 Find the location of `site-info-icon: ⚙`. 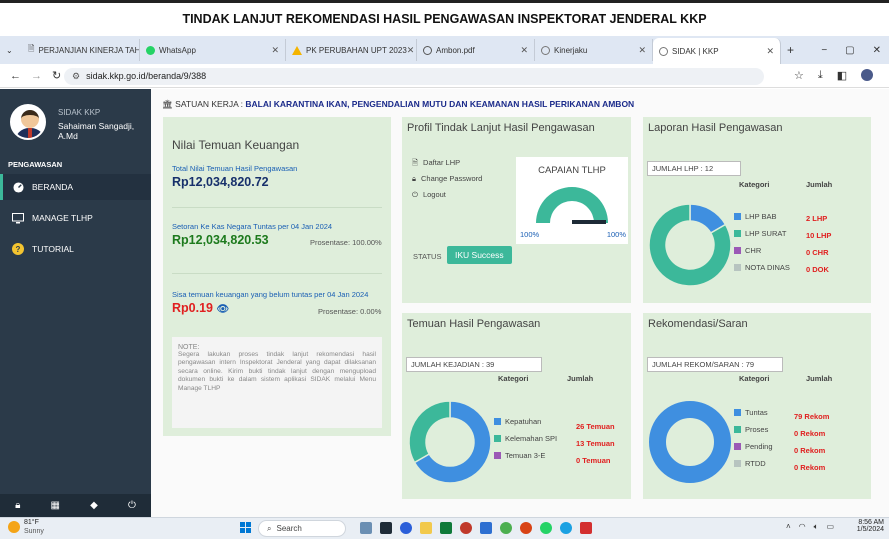

site-info-icon: ⚙ is located at coordinates (76, 76).